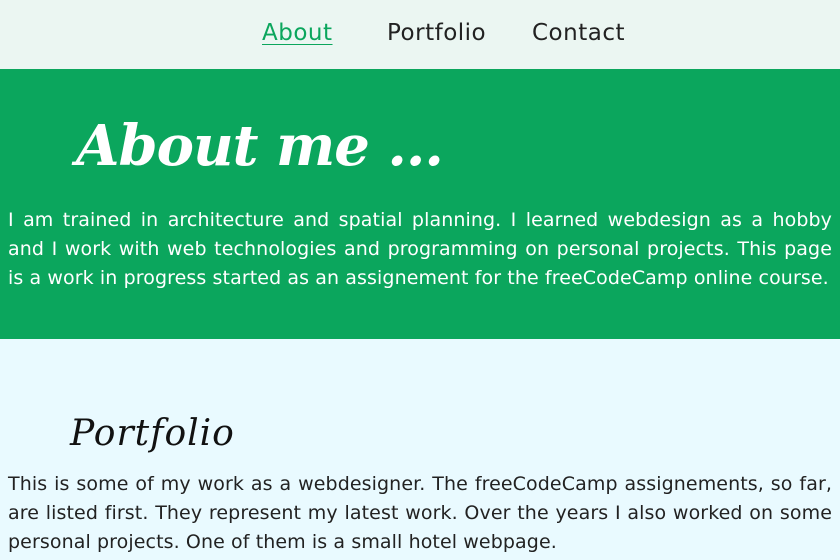 This screenshot has width=840, height=560. What do you see at coordinates (152, 433) in the screenshot?
I see `portfolio-title: Portfolio` at bounding box center [152, 433].